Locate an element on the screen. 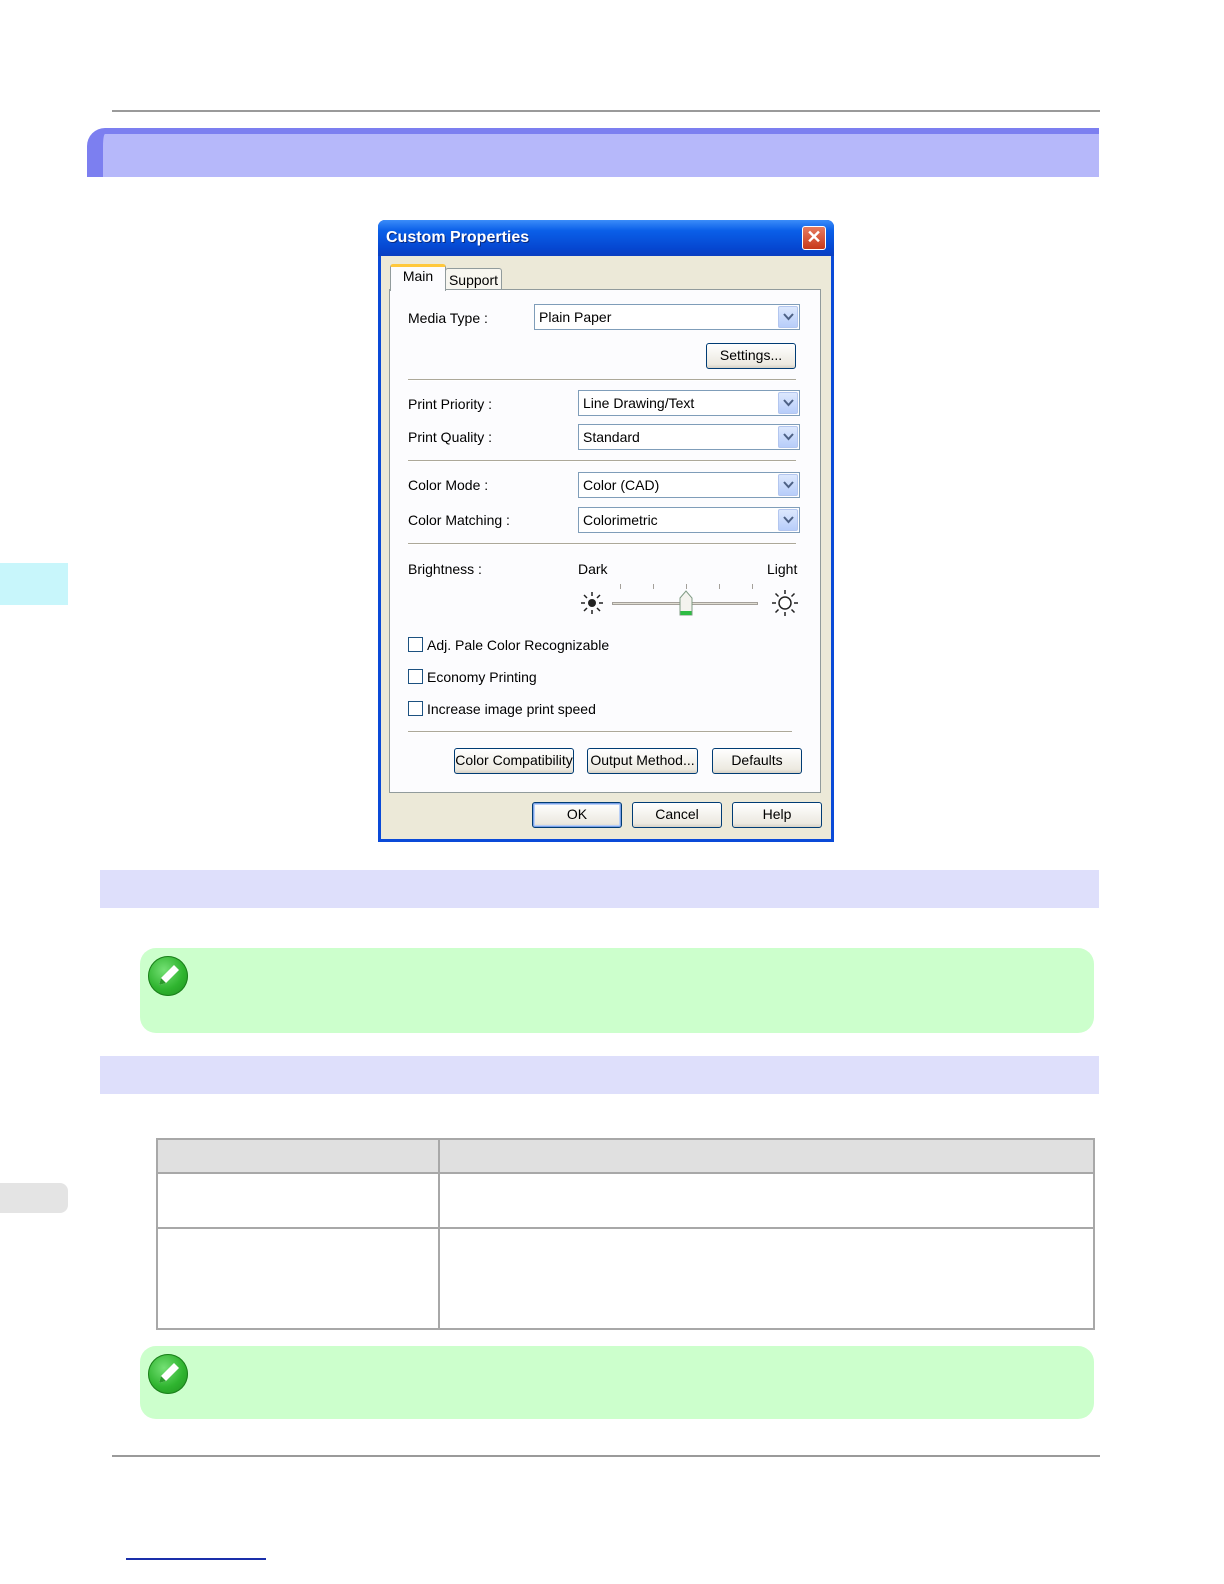 The image size is (1224, 1584). brightness-label: Brightness : is located at coordinates (445, 569).